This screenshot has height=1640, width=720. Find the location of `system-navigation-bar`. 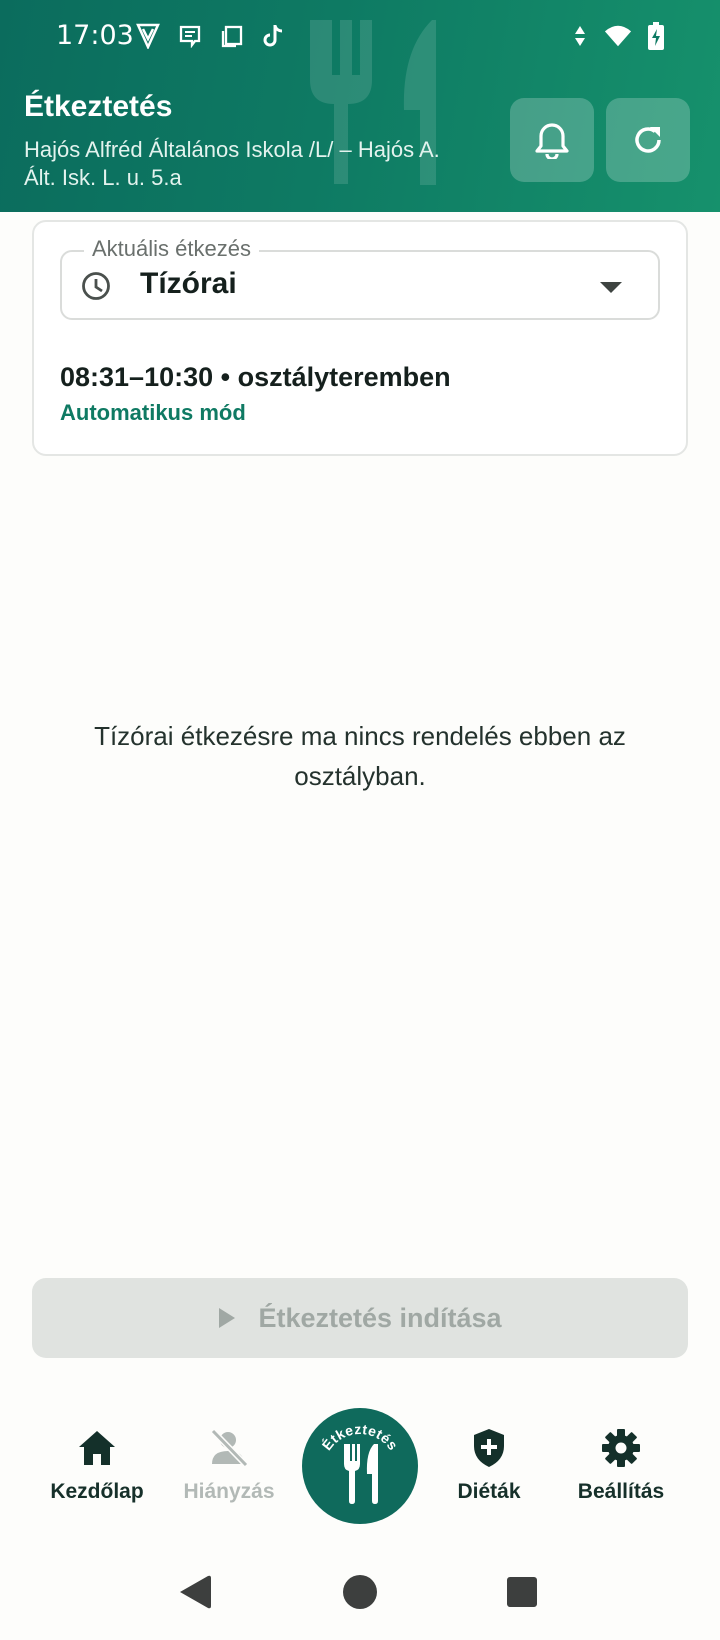

system-navigation-bar is located at coordinates (360, 1600).